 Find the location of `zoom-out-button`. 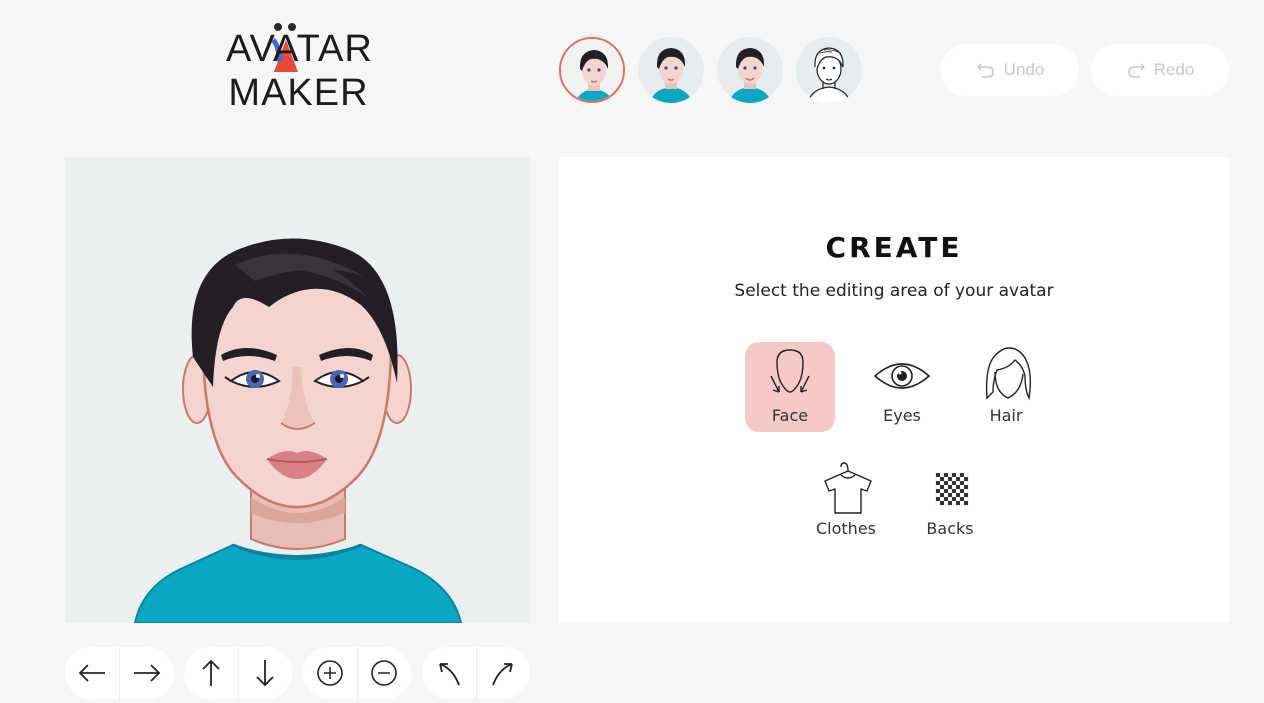

zoom-out-button is located at coordinates (384, 673).